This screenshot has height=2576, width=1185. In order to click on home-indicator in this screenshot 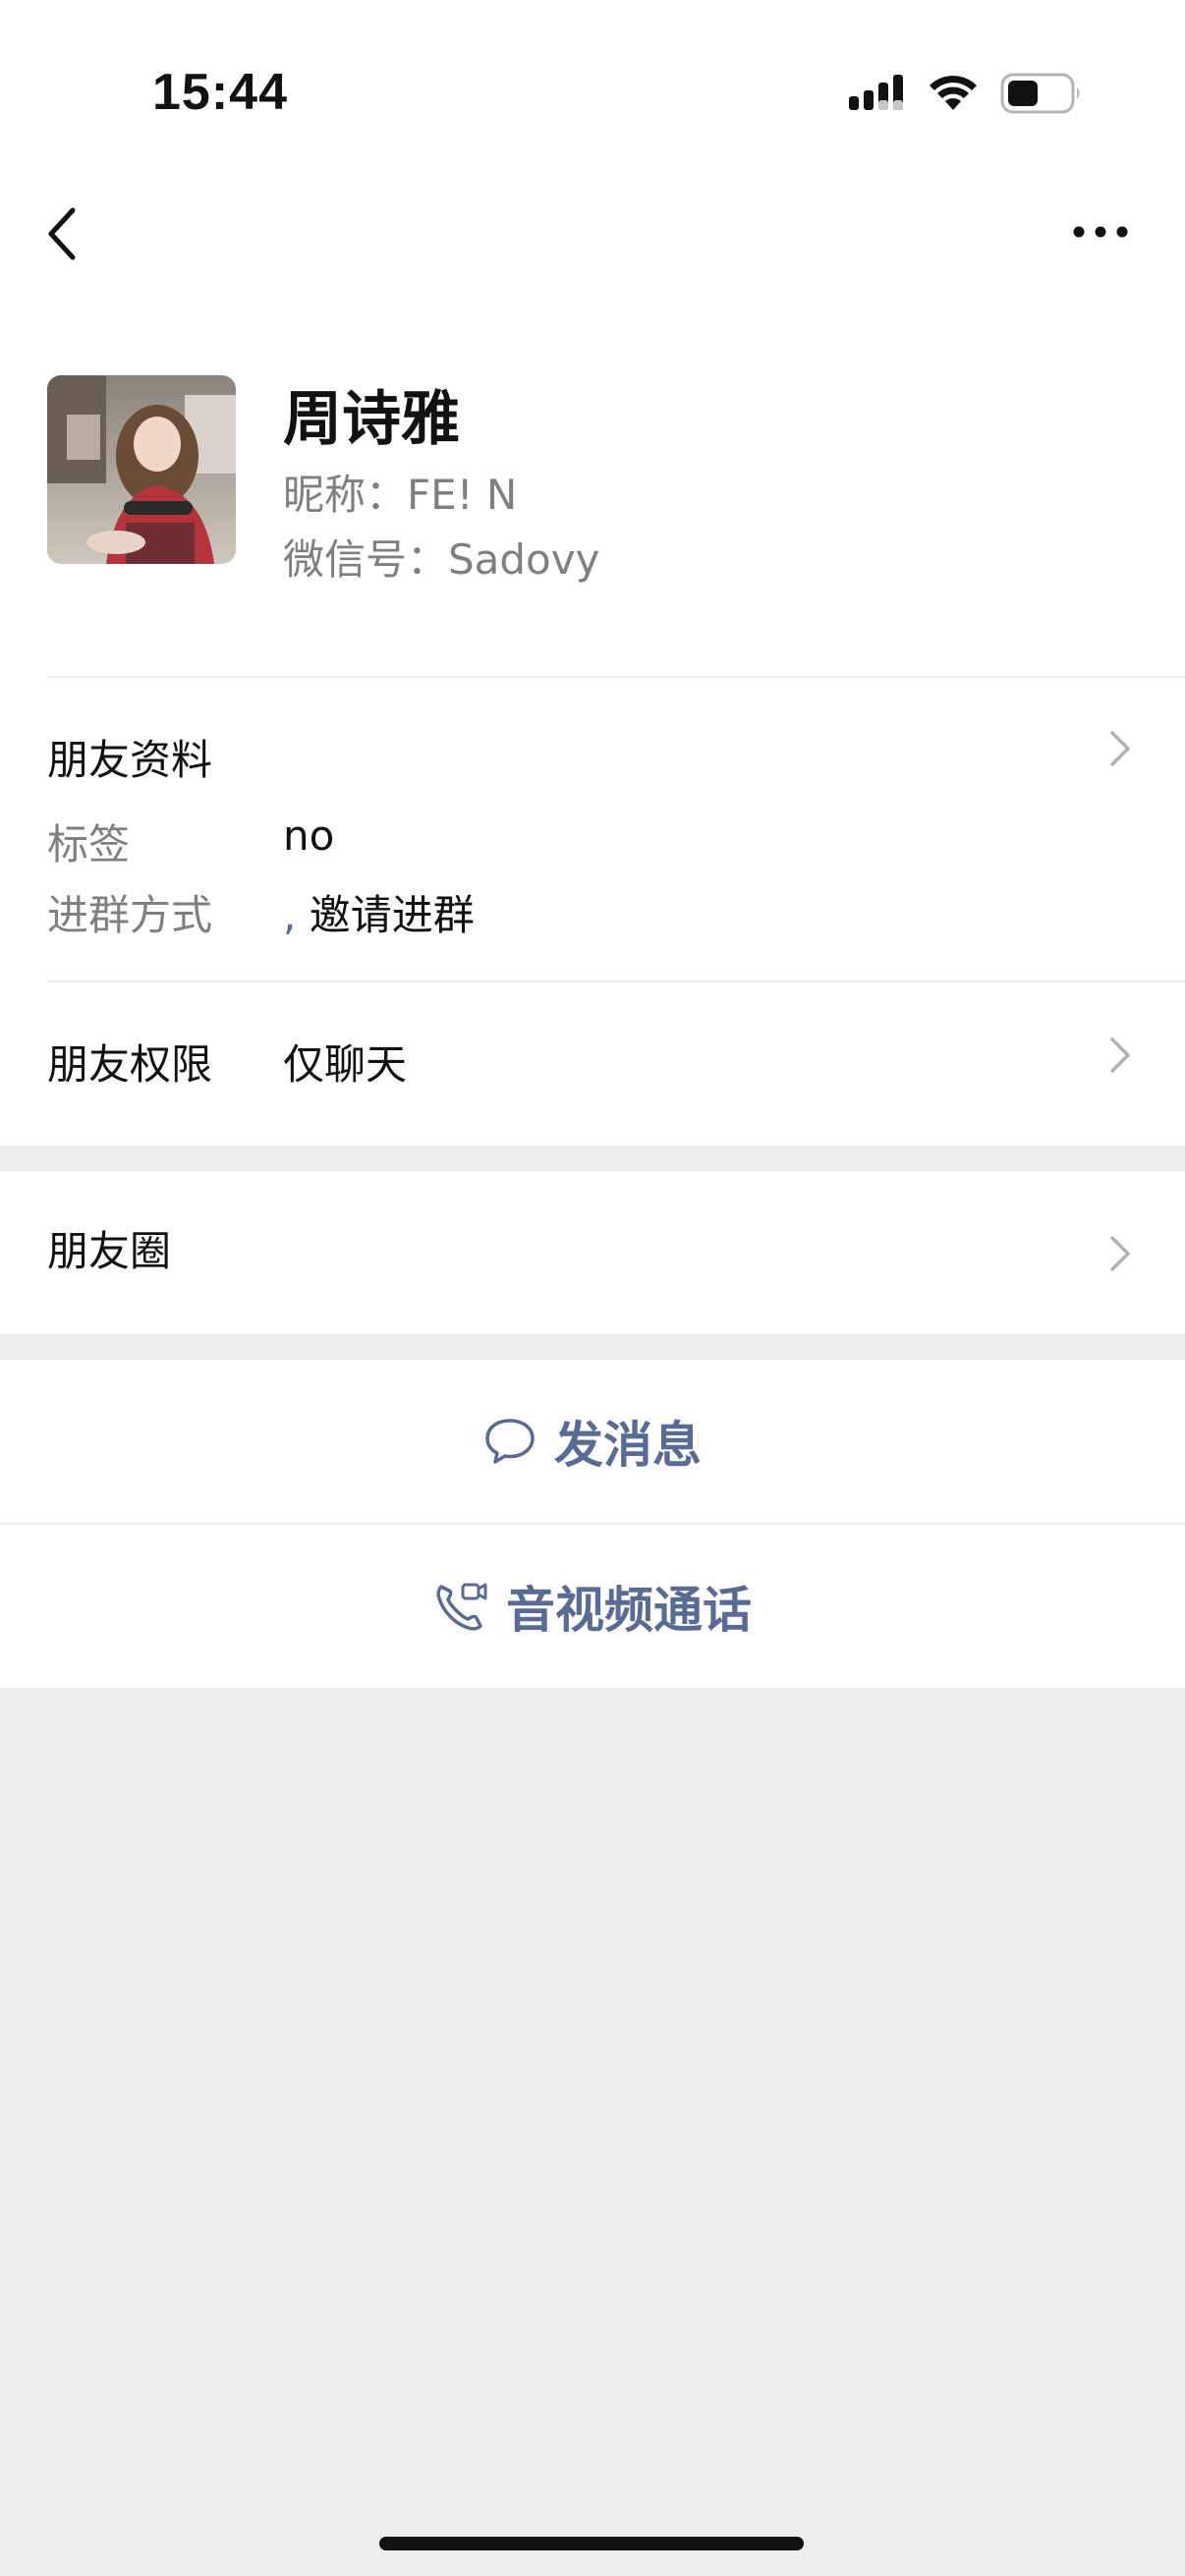, I will do `click(592, 2543)`.